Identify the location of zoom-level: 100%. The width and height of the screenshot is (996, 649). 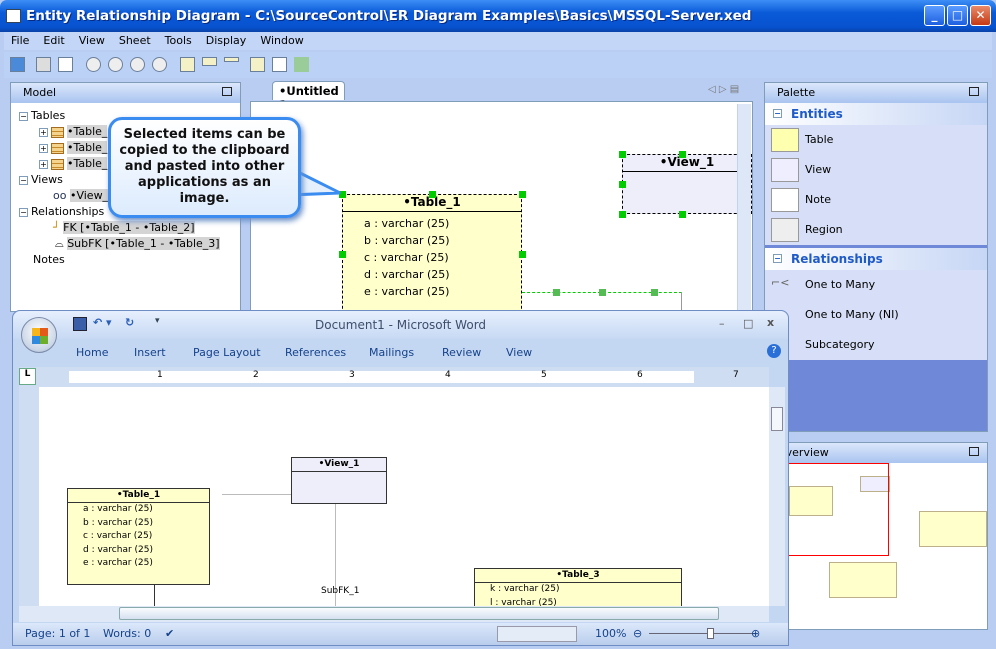
(610, 633).